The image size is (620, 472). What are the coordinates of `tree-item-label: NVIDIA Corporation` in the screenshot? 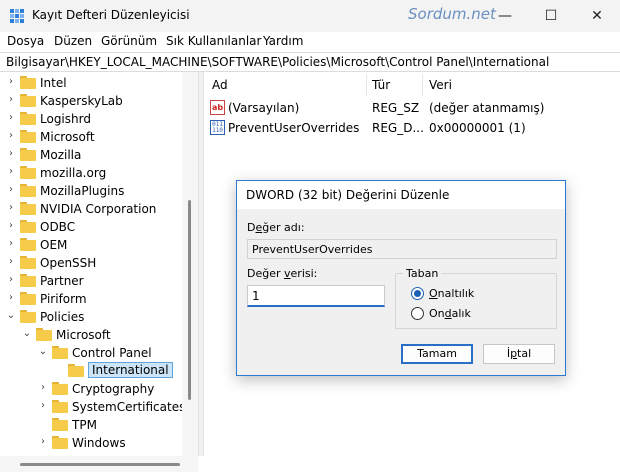 It's located at (98, 209).